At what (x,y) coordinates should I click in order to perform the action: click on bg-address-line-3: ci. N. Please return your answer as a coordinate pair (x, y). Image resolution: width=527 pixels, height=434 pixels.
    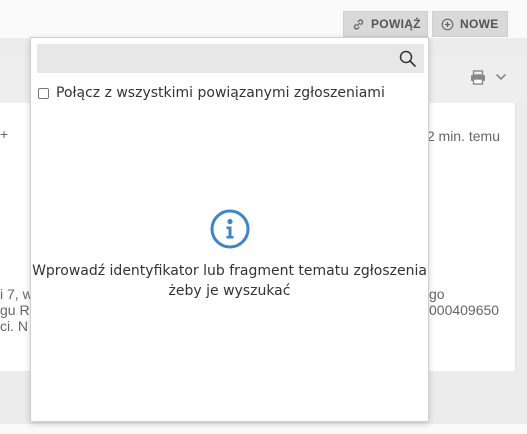
    Looking at the image, I should click on (14, 326).